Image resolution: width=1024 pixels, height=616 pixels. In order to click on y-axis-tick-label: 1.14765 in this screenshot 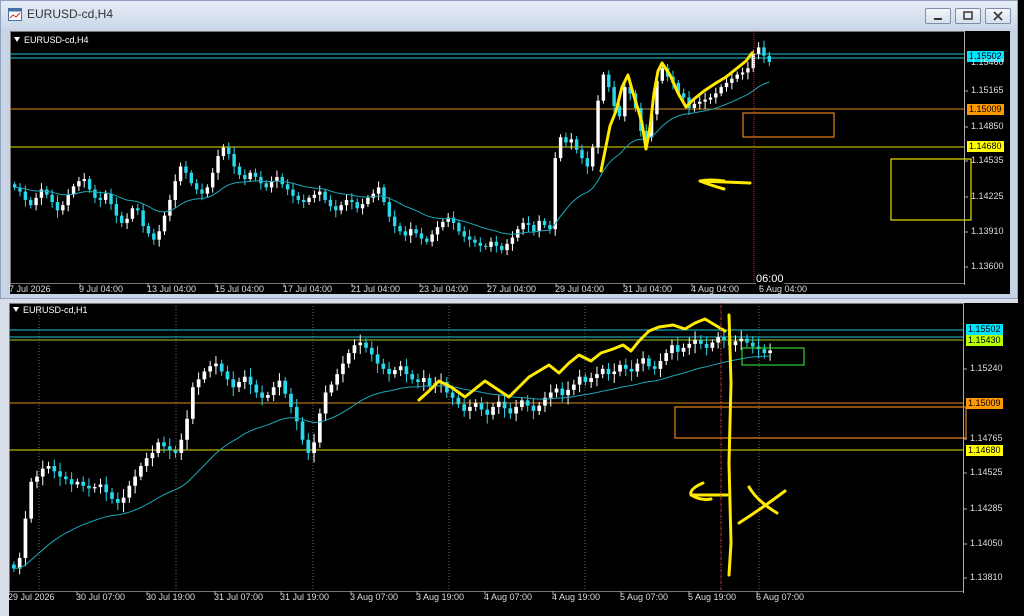, I will do `click(986, 438)`.